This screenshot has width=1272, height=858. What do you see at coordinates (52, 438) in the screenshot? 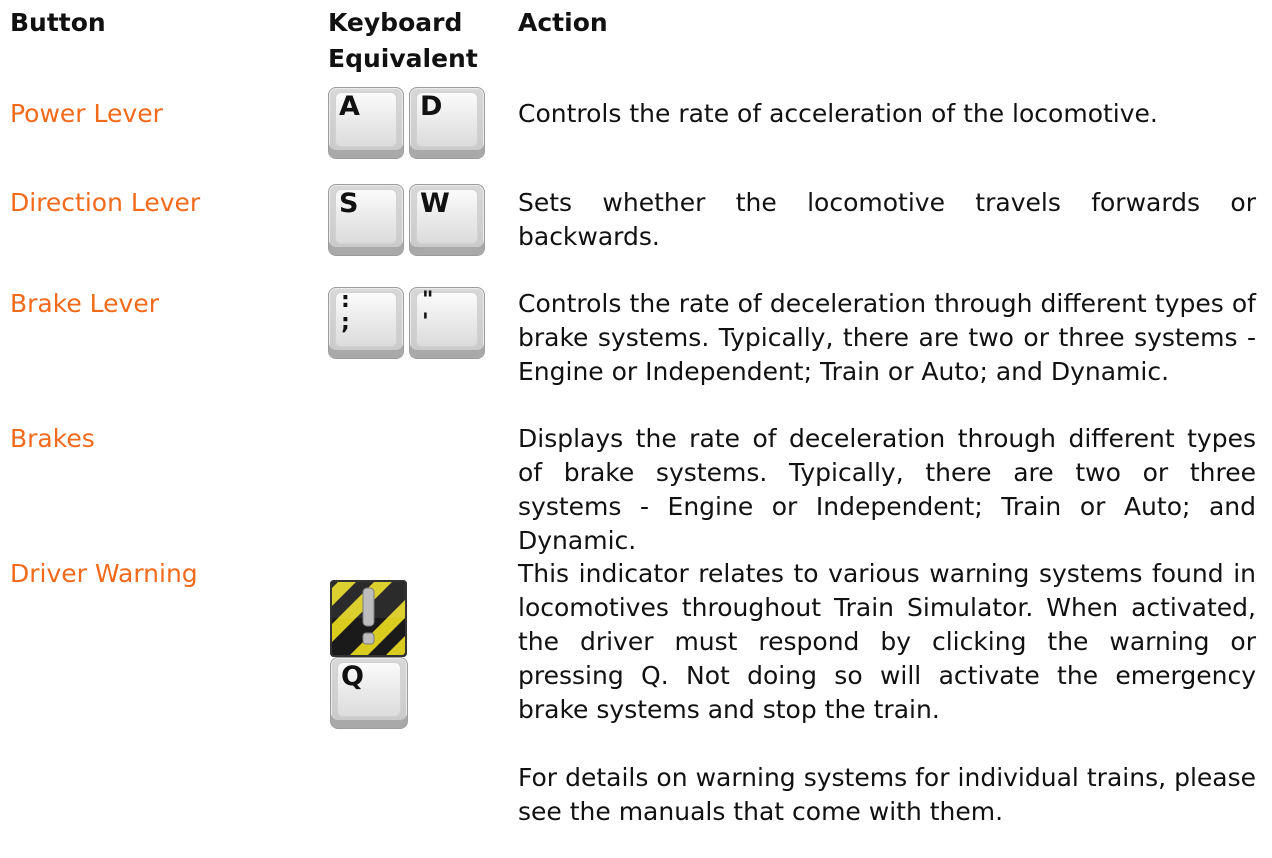
I see `row-label-brakes: Brakes` at bounding box center [52, 438].